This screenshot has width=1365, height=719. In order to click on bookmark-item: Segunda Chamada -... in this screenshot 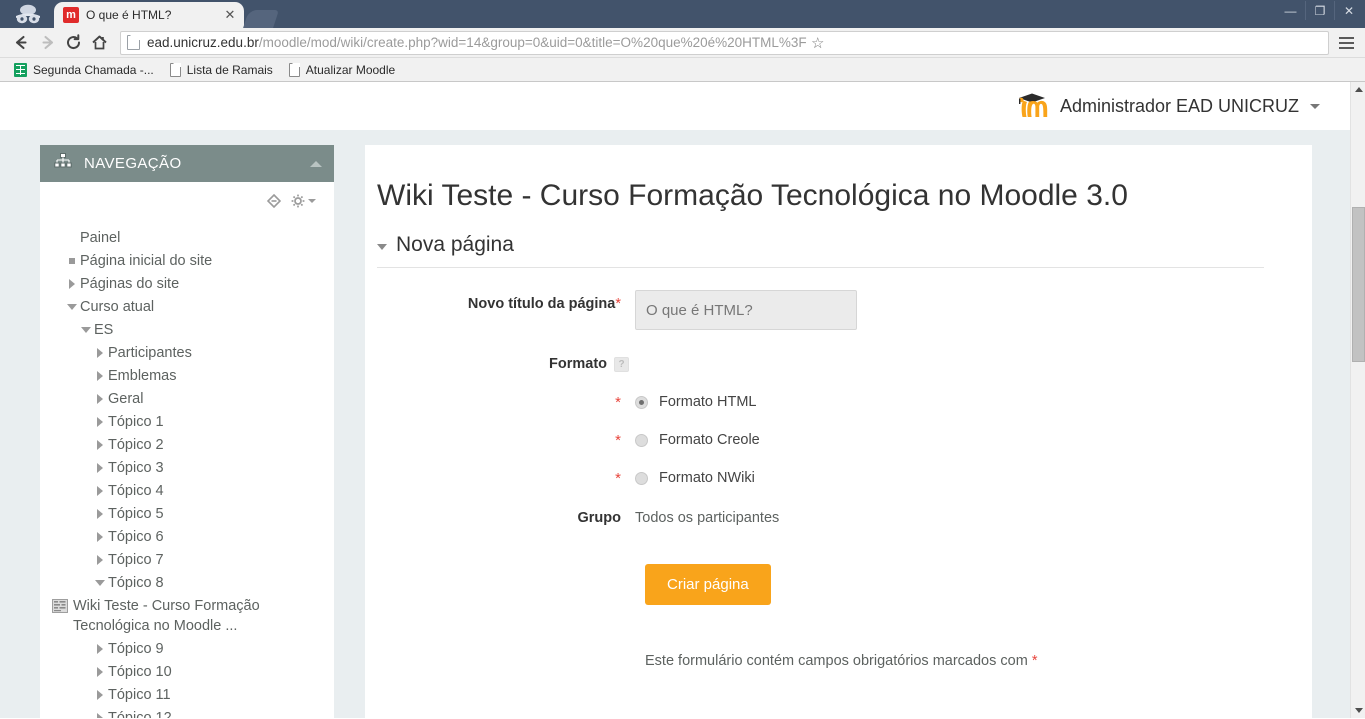, I will do `click(84, 70)`.